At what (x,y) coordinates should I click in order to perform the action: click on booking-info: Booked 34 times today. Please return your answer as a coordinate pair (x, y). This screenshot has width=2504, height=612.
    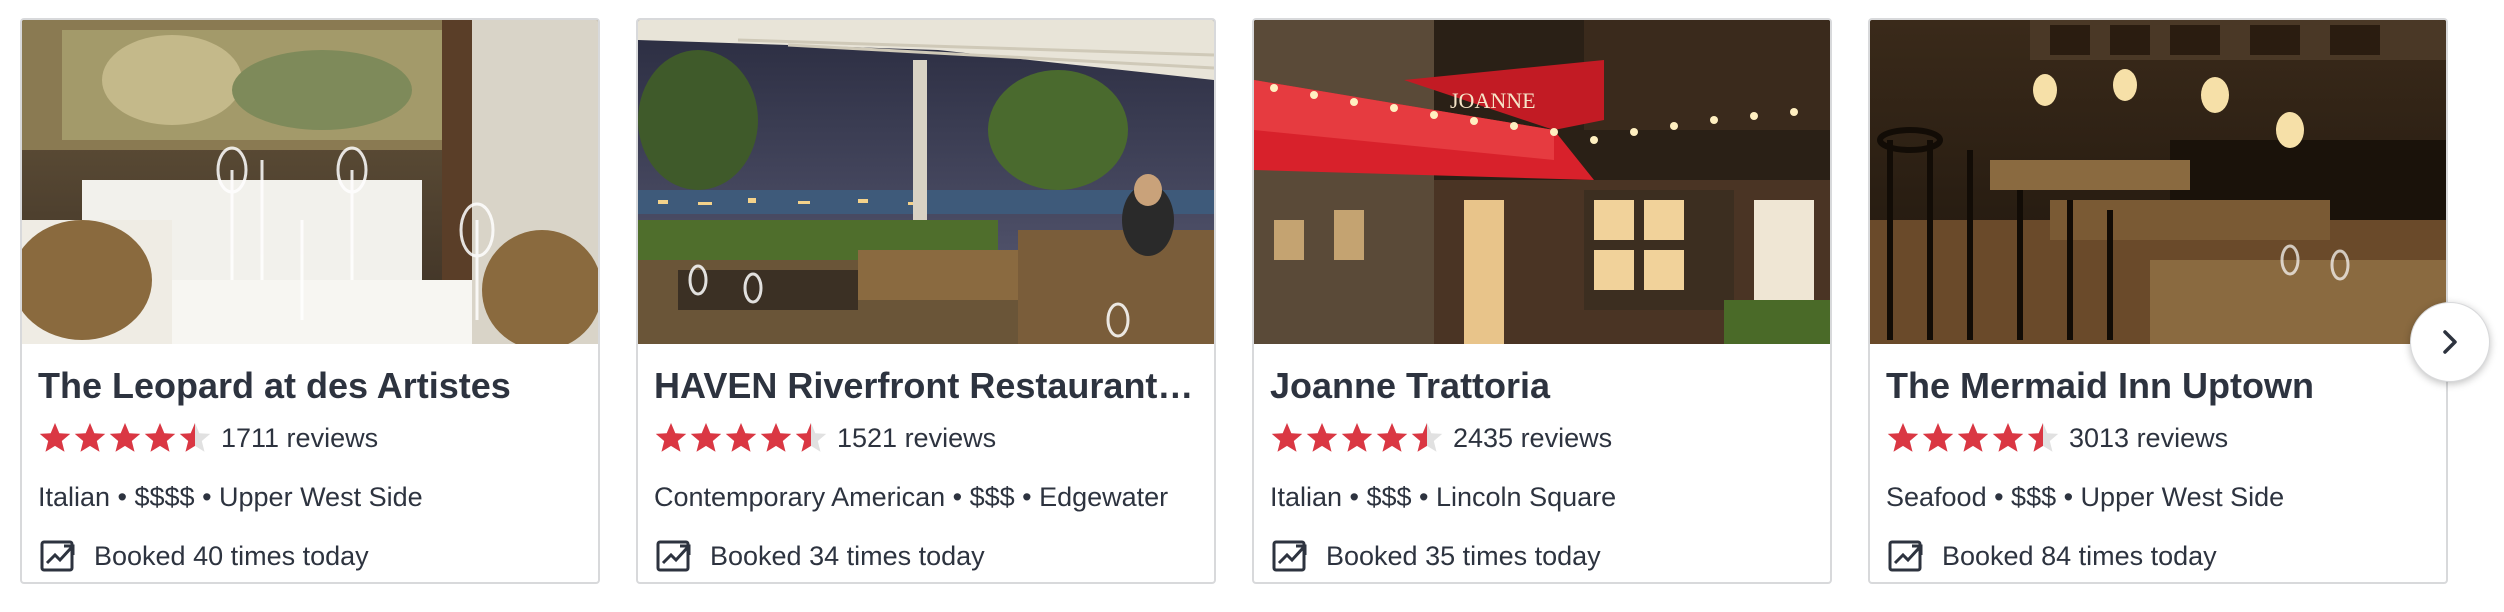
    Looking at the image, I should click on (819, 556).